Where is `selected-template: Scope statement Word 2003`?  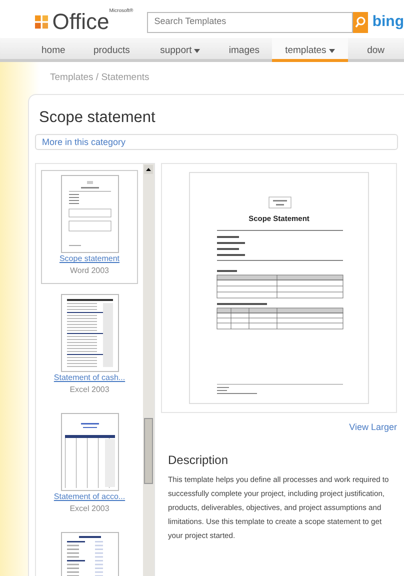 selected-template: Scope statement Word 2003 is located at coordinates (89, 227).